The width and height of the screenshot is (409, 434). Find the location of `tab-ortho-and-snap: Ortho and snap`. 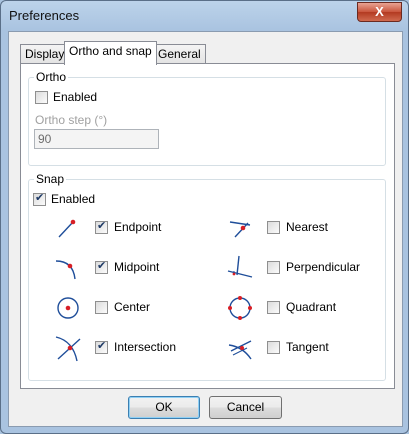

tab-ortho-and-snap: Ortho and snap is located at coordinates (110, 53).